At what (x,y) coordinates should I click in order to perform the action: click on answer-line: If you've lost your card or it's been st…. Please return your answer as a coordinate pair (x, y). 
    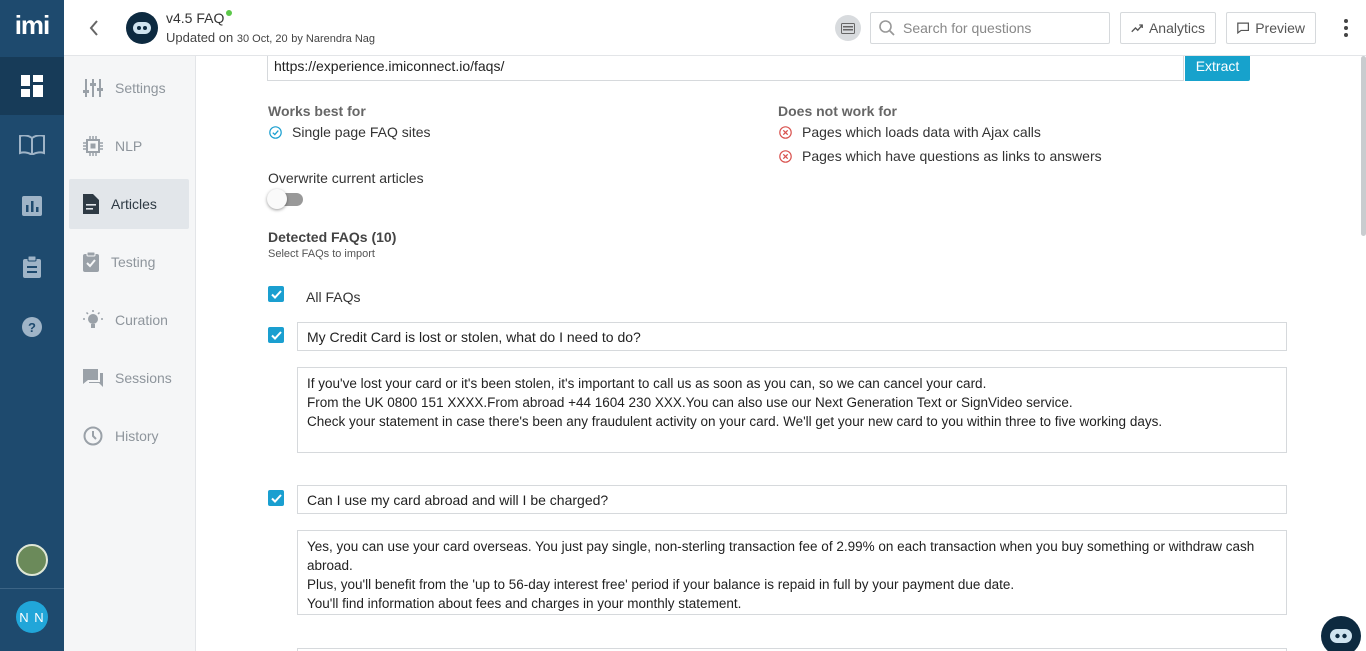
    Looking at the image, I should click on (647, 383).